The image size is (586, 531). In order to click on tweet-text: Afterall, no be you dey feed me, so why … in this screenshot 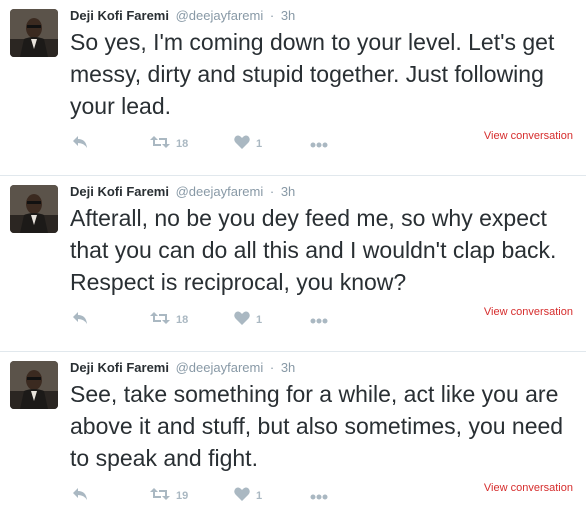, I will do `click(313, 250)`.